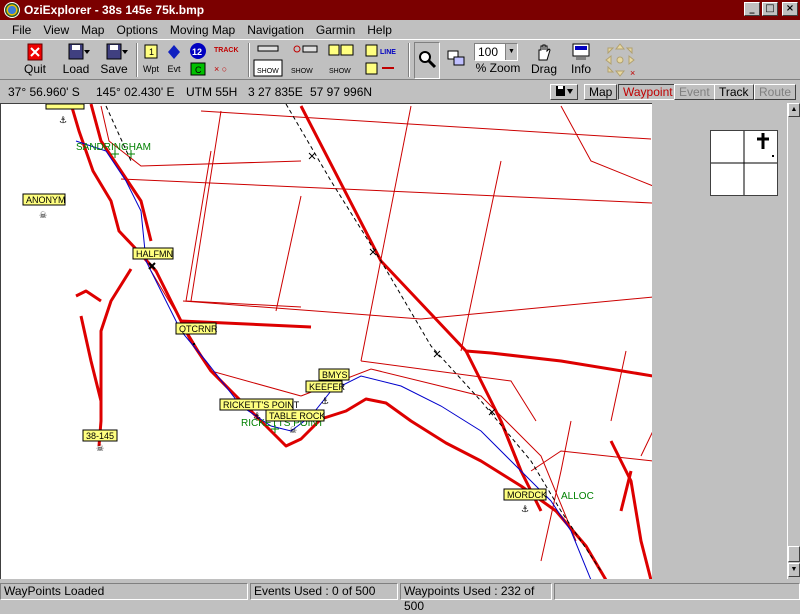 The height and width of the screenshot is (614, 800). I want to click on show-label-3: SHOW, so click(340, 71).